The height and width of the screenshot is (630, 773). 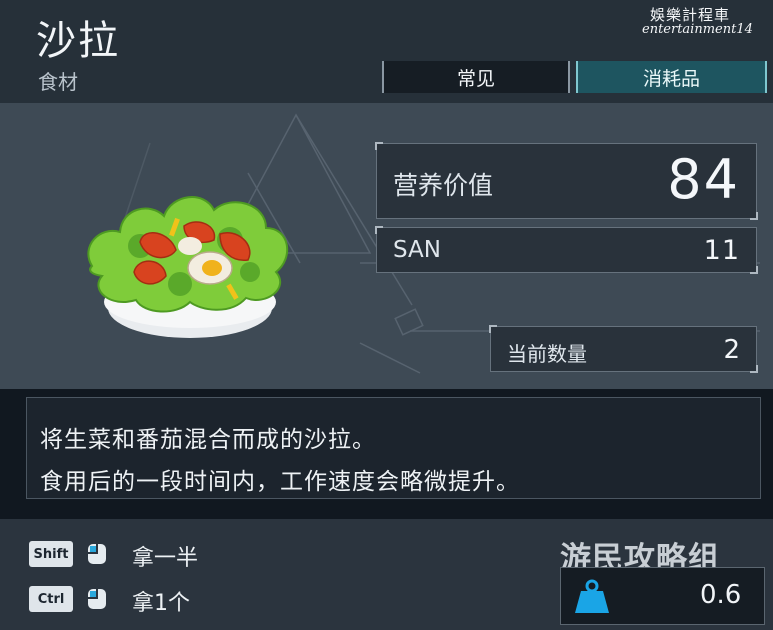 What do you see at coordinates (703, 179) in the screenshot?
I see `nutrition-value: 84` at bounding box center [703, 179].